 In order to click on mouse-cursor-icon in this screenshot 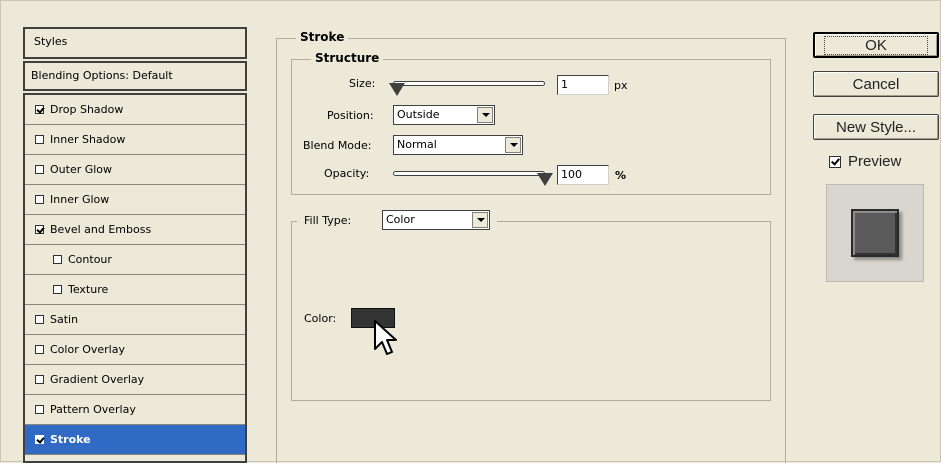, I will do `click(385, 337)`.